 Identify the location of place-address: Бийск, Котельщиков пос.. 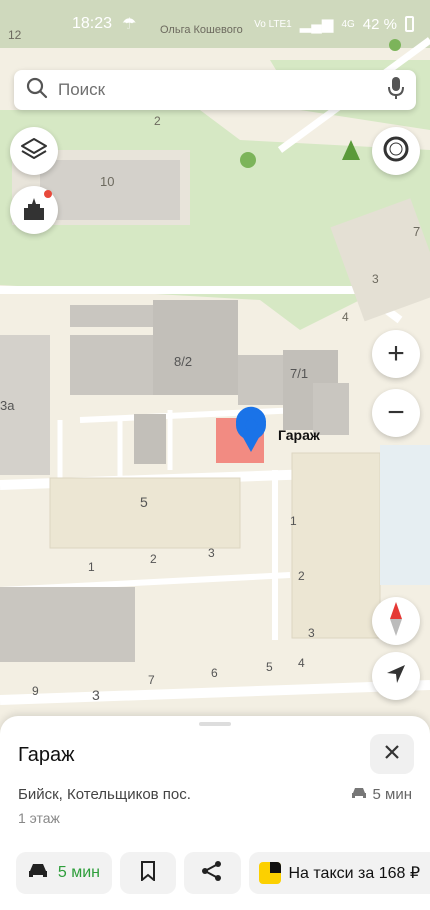
(104, 794).